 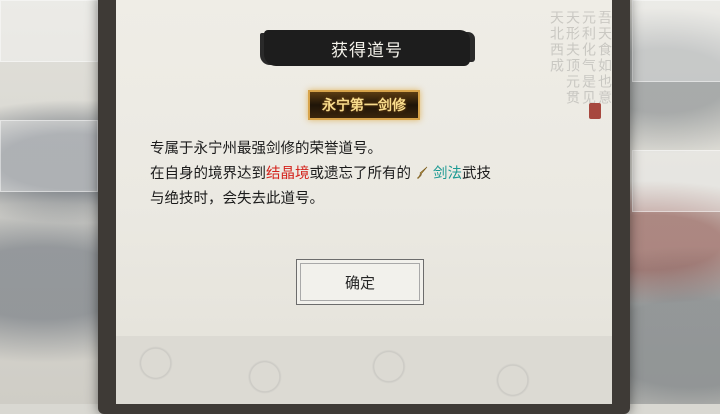 What do you see at coordinates (476, 174) in the screenshot?
I see `line2-text: 武技` at bounding box center [476, 174].